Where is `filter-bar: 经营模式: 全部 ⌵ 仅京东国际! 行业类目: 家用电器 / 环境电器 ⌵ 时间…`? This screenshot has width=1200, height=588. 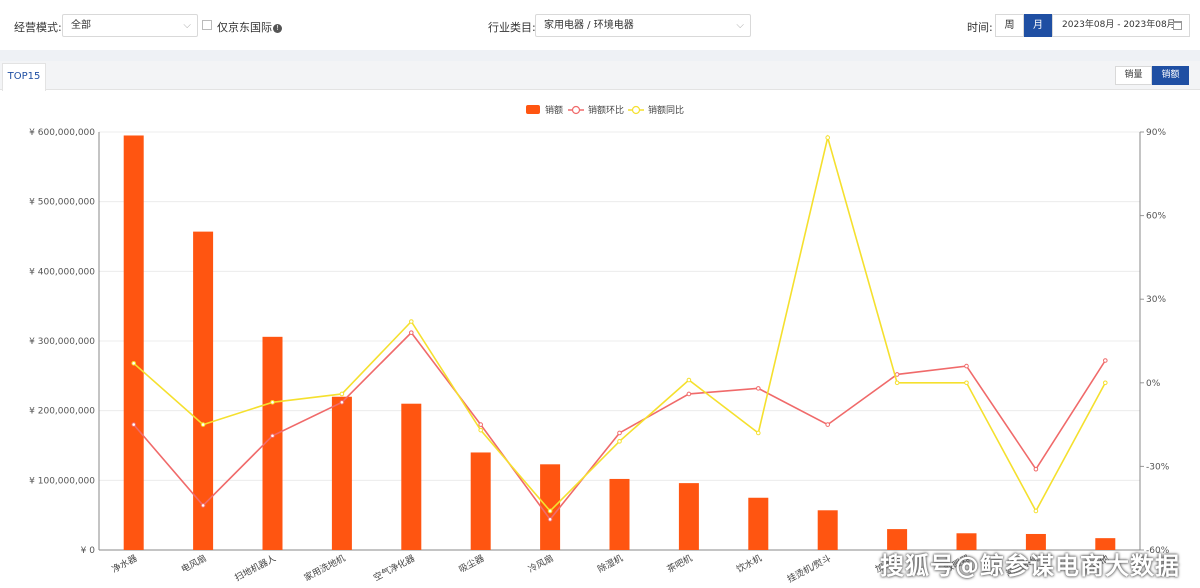 filter-bar: 经营模式: 全部 ⌵ 仅京东国际! 行业类目: 家用电器 / 环境电器 ⌵ 时间… is located at coordinates (600, 25).